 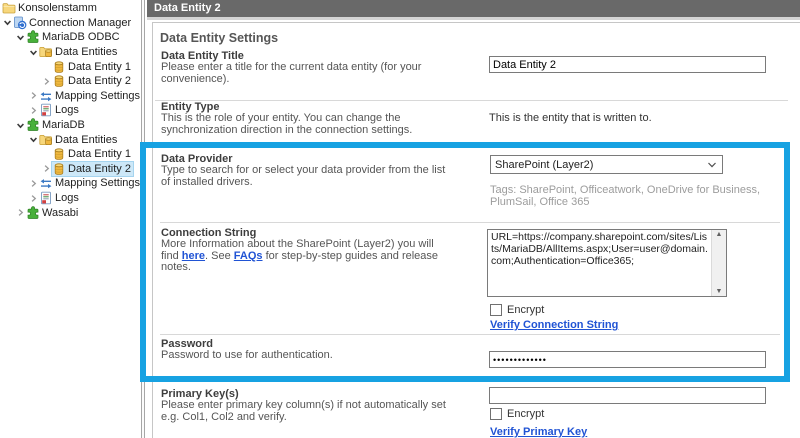 I want to click on verify-primary-key-link: Verify Primary Key, so click(x=538, y=432).